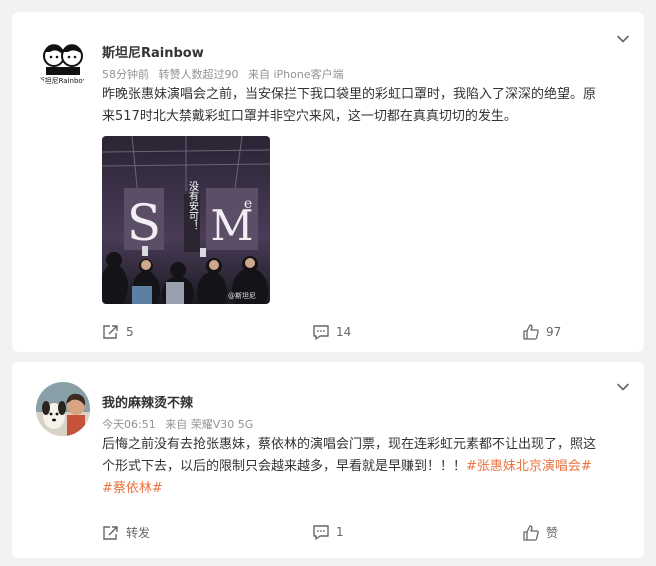  I want to click on comment-button: 1, so click(328, 532).